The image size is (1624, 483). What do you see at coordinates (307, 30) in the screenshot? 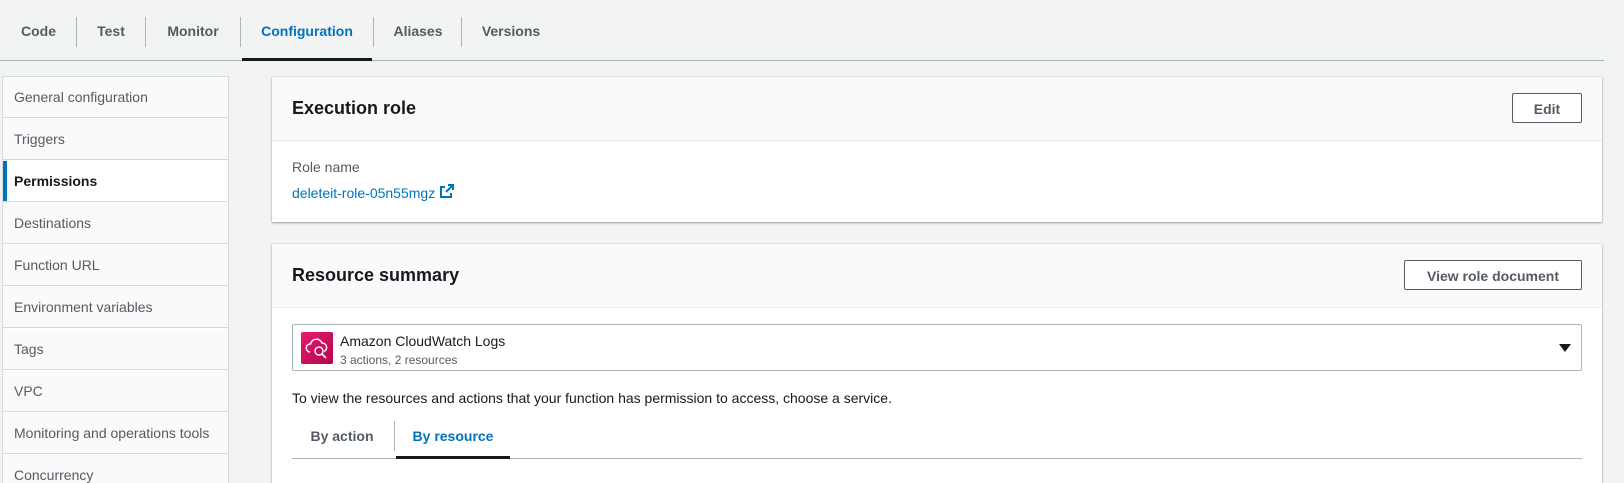
I see `tab-configuration: Configuration` at bounding box center [307, 30].